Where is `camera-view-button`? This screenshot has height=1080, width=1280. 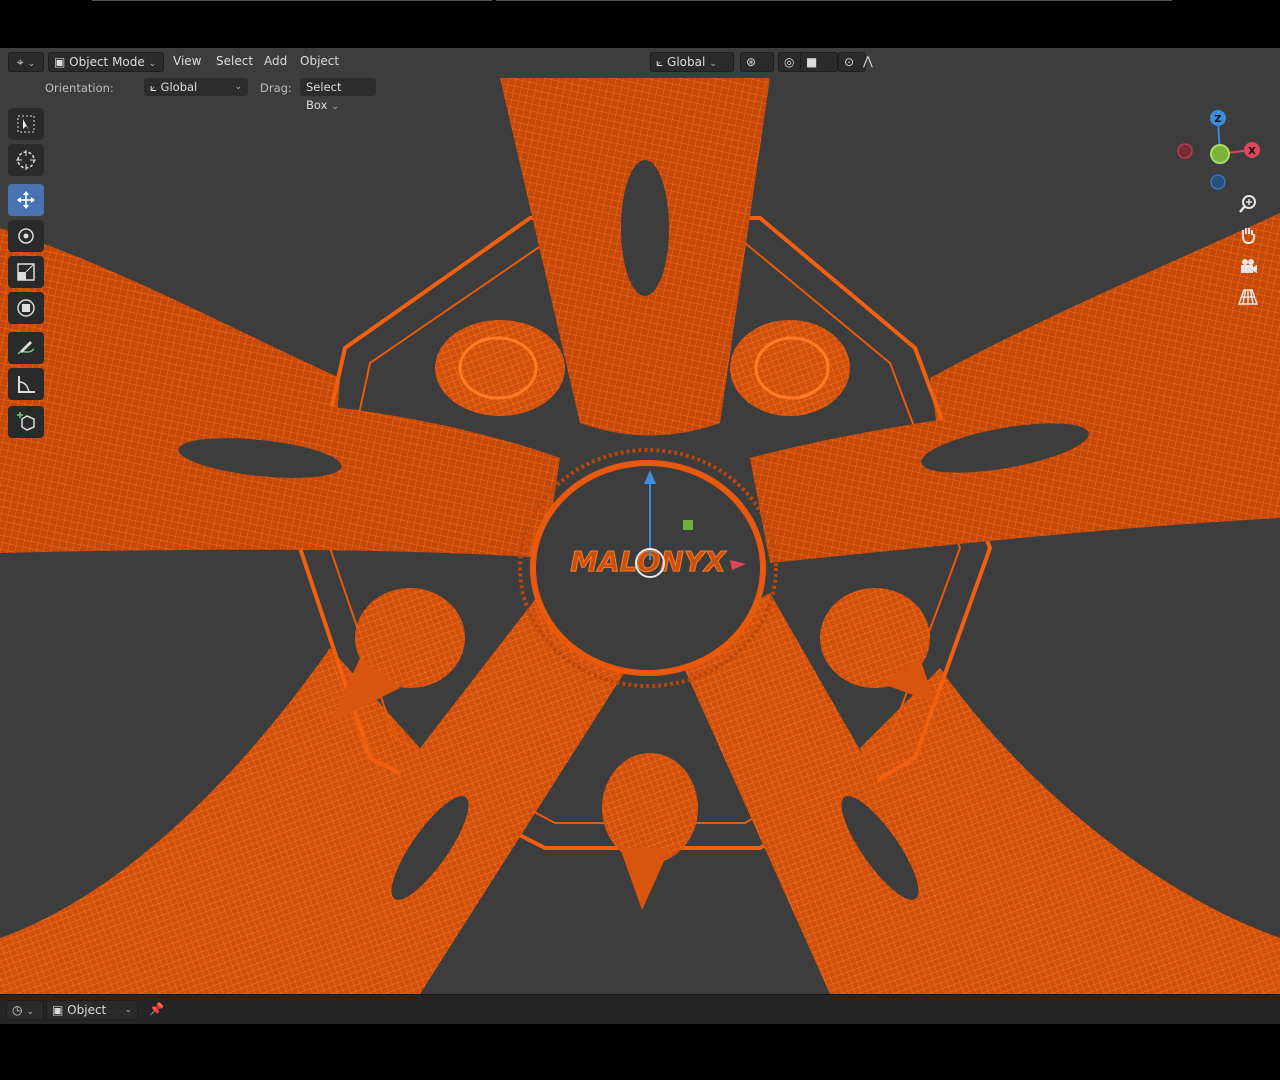 camera-view-button is located at coordinates (1248, 266).